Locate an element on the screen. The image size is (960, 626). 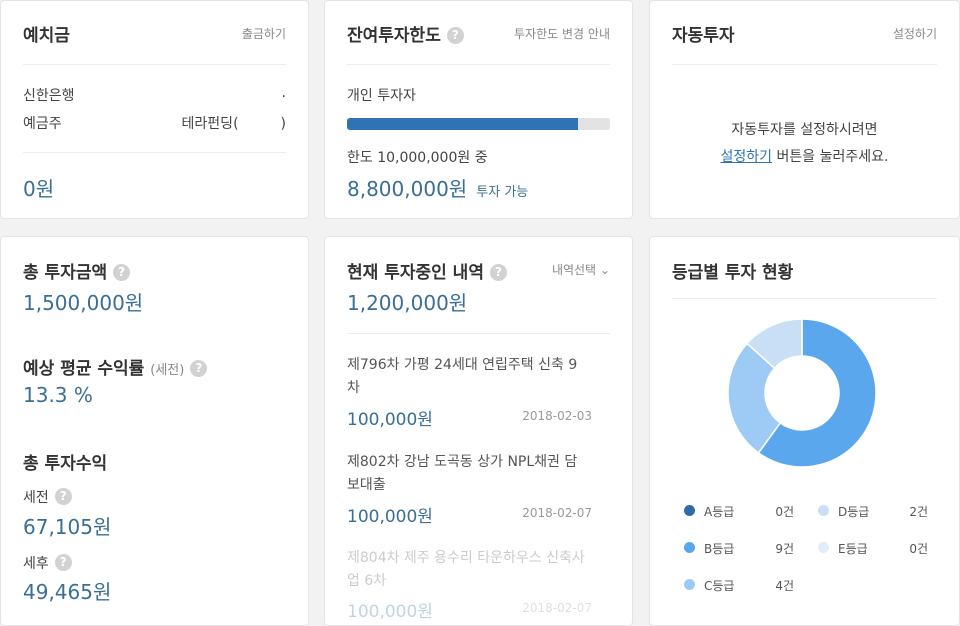
legend-item-c: C등급 4건 is located at coordinates (739, 585).